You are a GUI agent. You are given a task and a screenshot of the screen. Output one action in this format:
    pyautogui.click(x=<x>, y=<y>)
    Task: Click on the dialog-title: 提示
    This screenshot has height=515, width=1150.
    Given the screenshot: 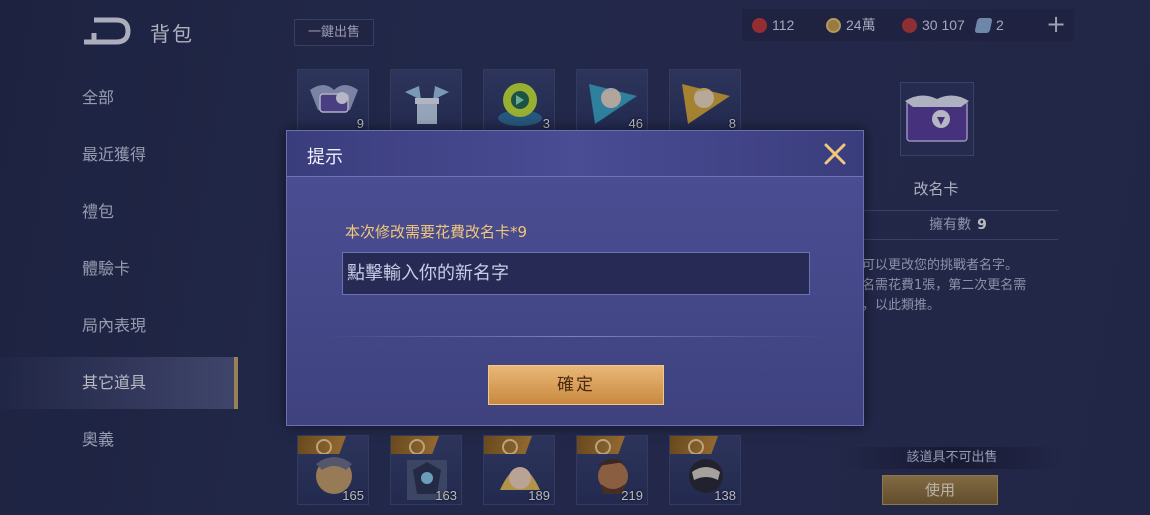 What is the action you would take?
    pyautogui.click(x=325, y=157)
    